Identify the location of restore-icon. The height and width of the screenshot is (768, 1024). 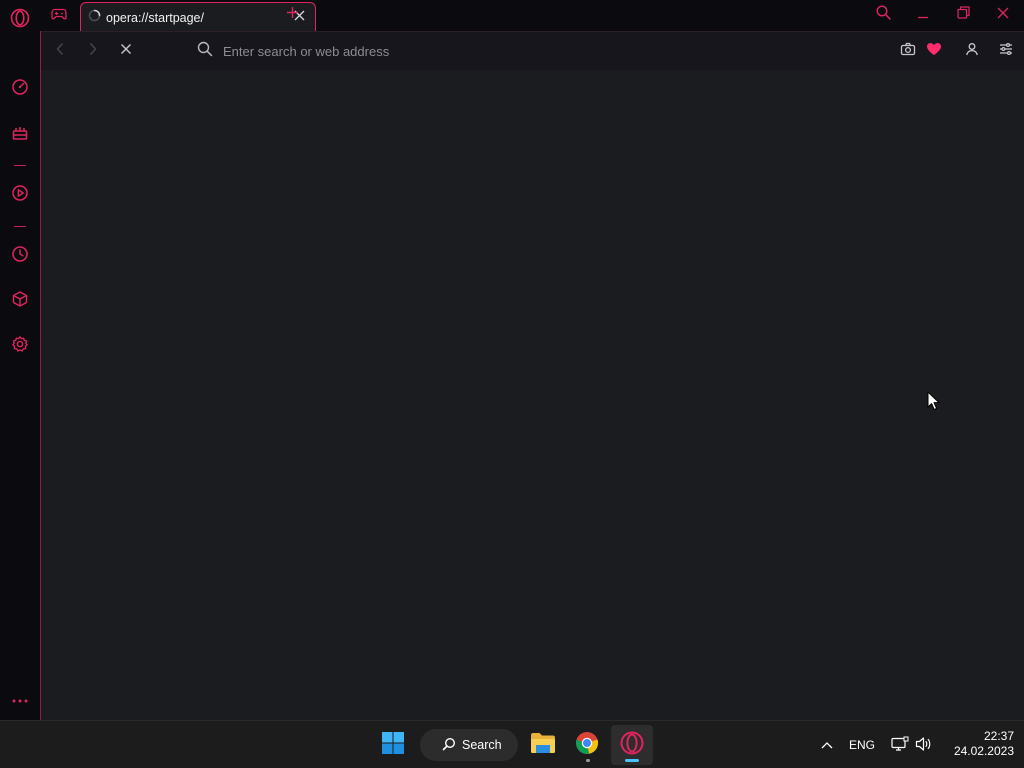
(963, 15).